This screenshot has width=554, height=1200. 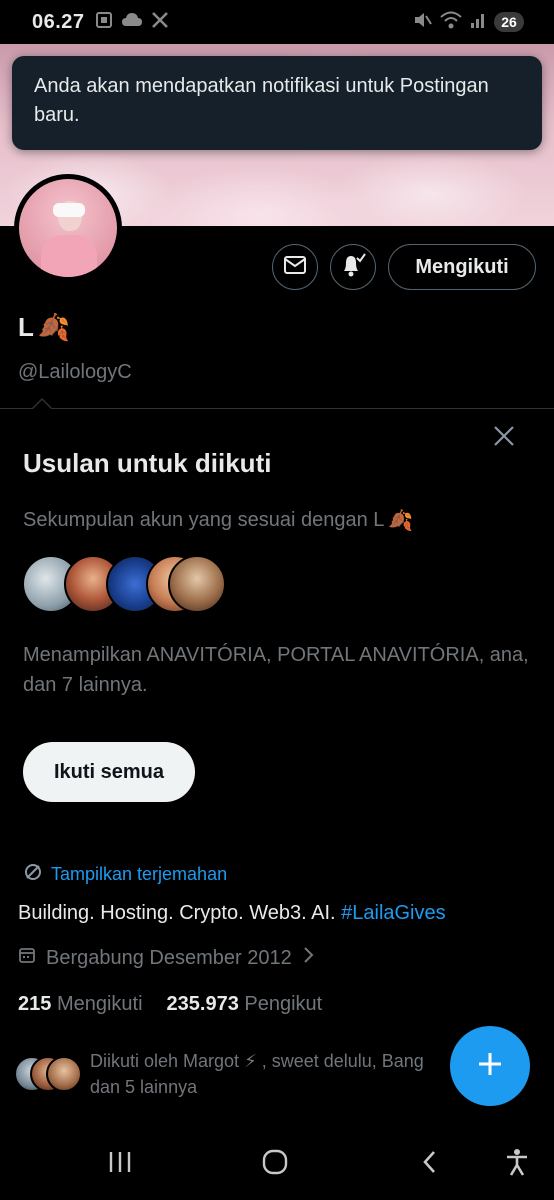 I want to click on back-icon, so click(x=430, y=1164).